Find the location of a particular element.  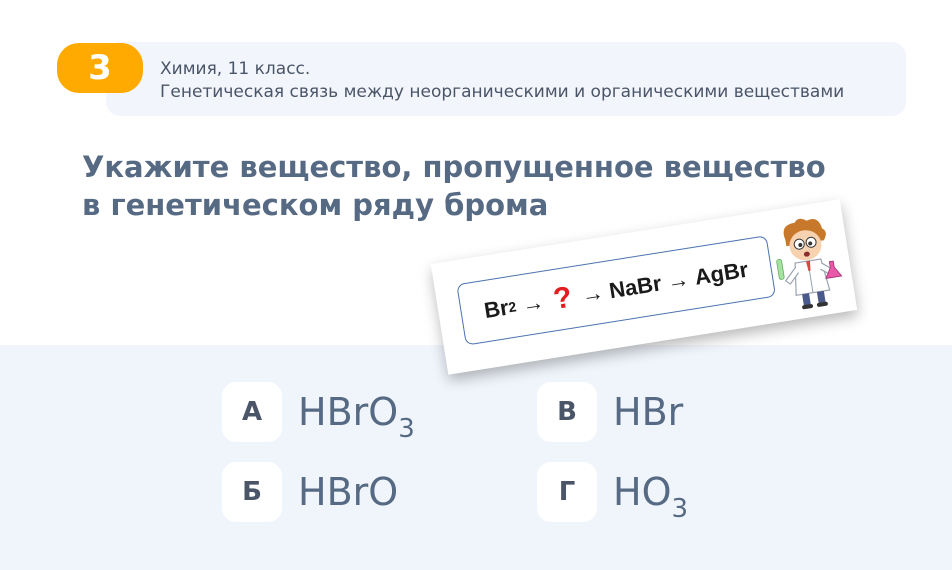

option-a-subscript: 3 is located at coordinates (406, 429).